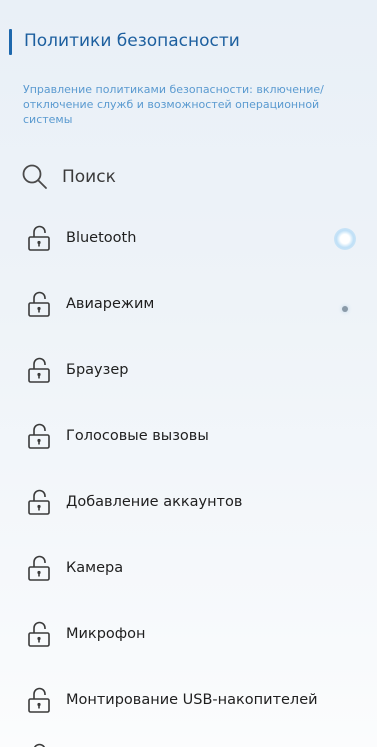  What do you see at coordinates (132, 41) in the screenshot?
I see `page-title: Политики безопасности` at bounding box center [132, 41].